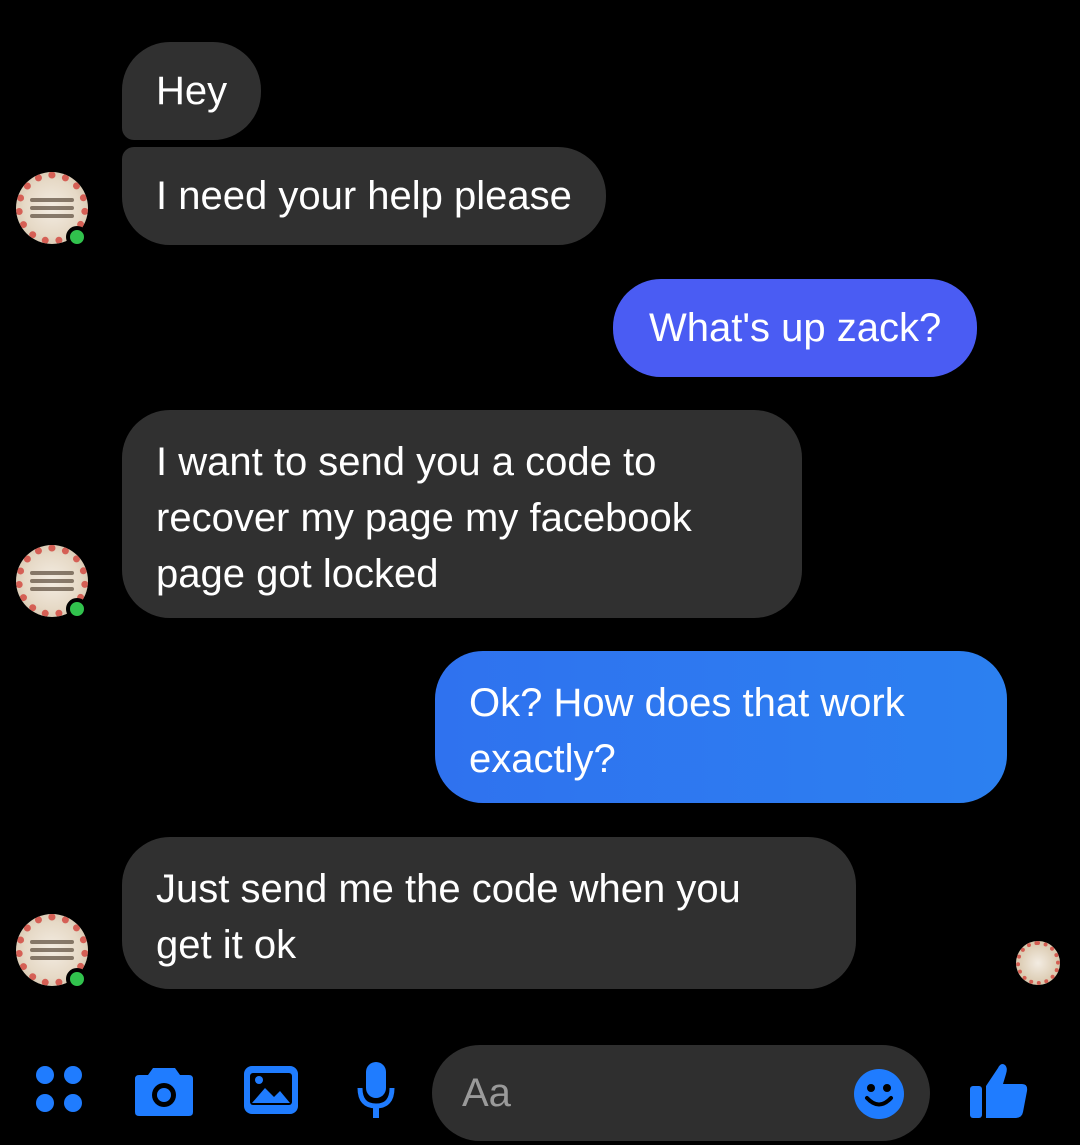  Describe the element at coordinates (721, 727) in the screenshot. I see `outgoing-message: Ok? How does that work exactly?` at that location.